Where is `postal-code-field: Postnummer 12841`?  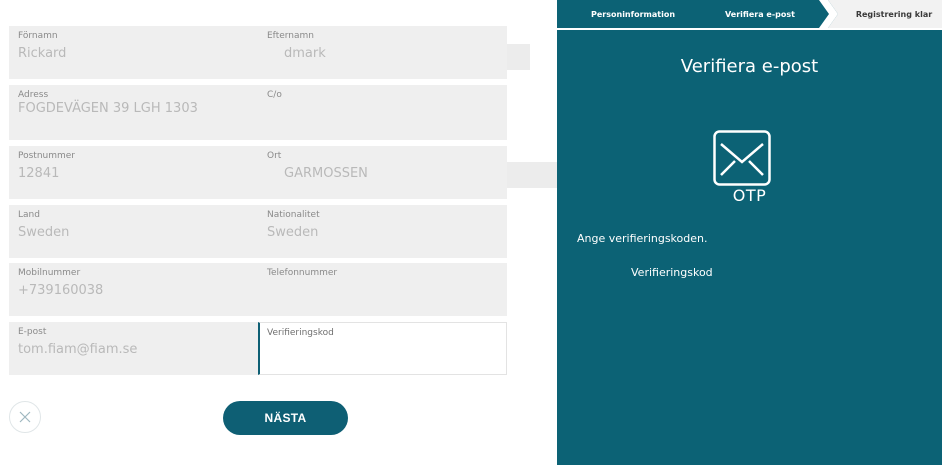 postal-code-field: Postnummer 12841 is located at coordinates (133, 172).